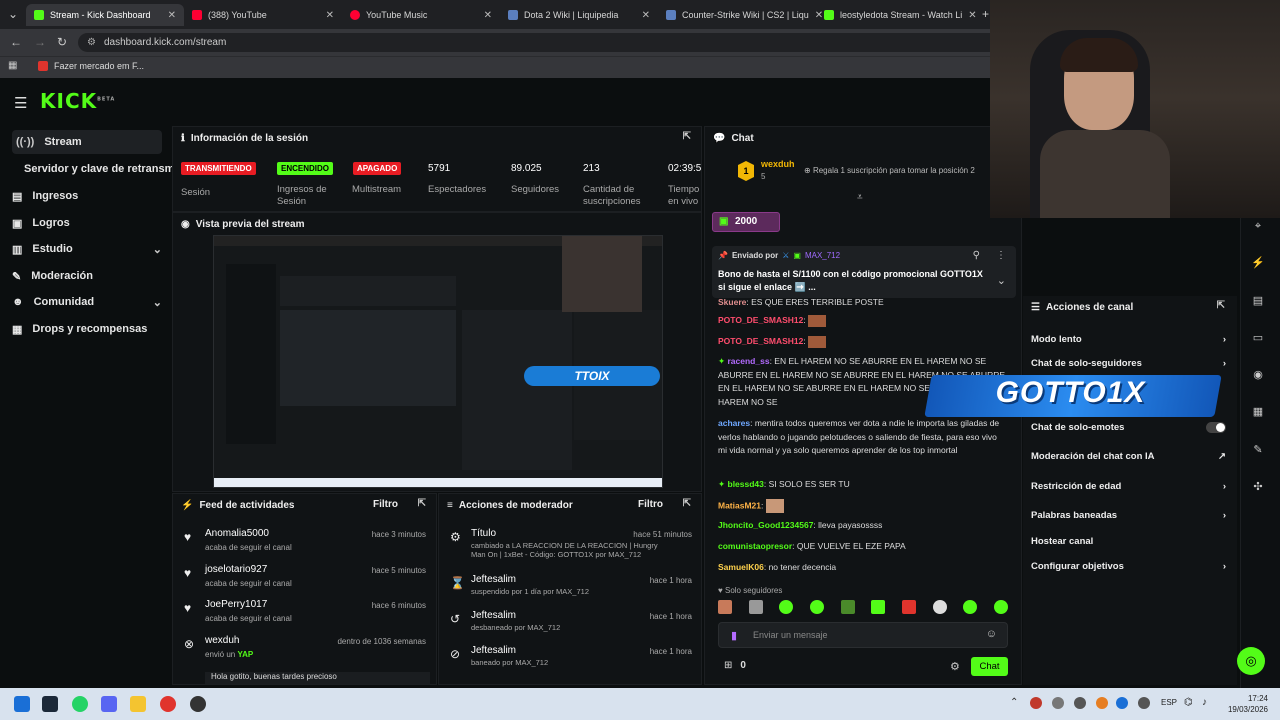 This screenshot has width=1280, height=720. Describe the element at coordinates (778, 164) in the screenshot. I see `top-gifter-name: wexduh` at that location.